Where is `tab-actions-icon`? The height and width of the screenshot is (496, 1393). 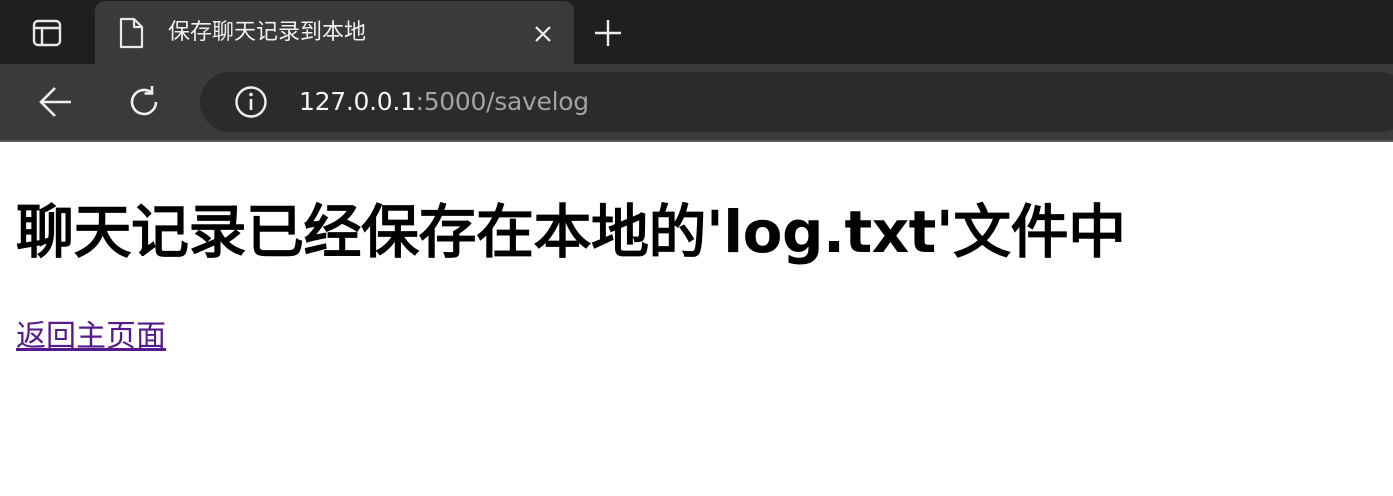 tab-actions-icon is located at coordinates (47, 33).